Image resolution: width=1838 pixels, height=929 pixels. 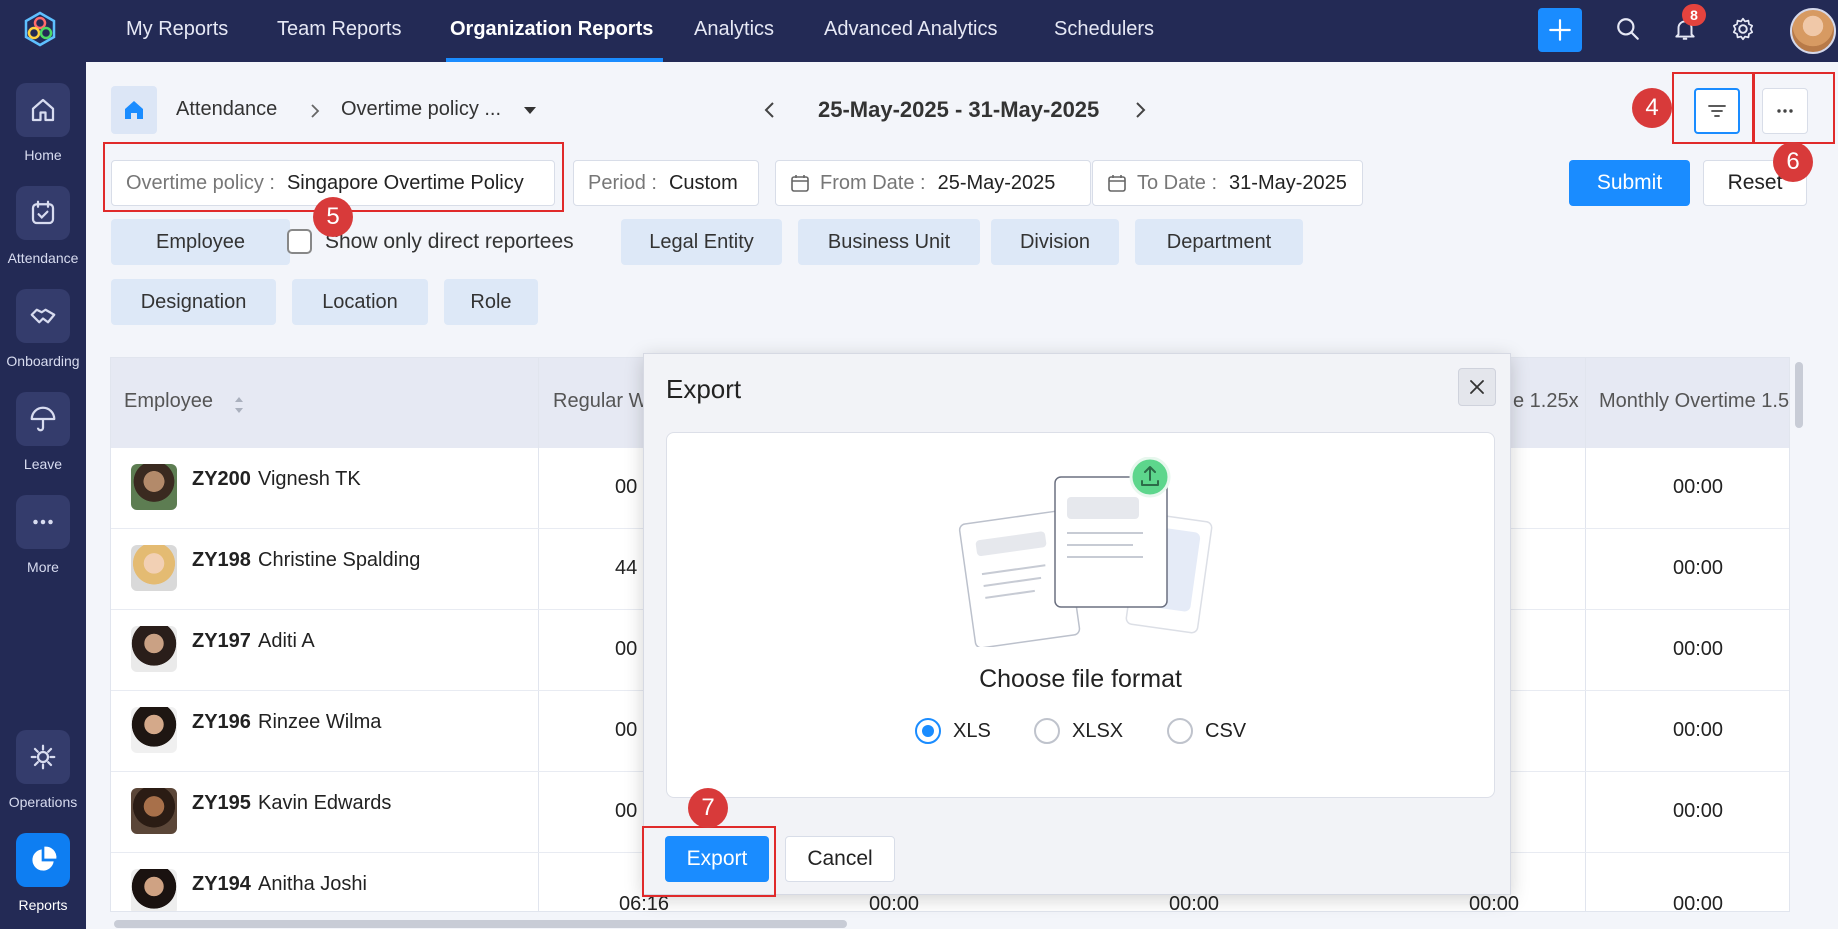 I want to click on location-filter-chip: Location, so click(x=360, y=302).